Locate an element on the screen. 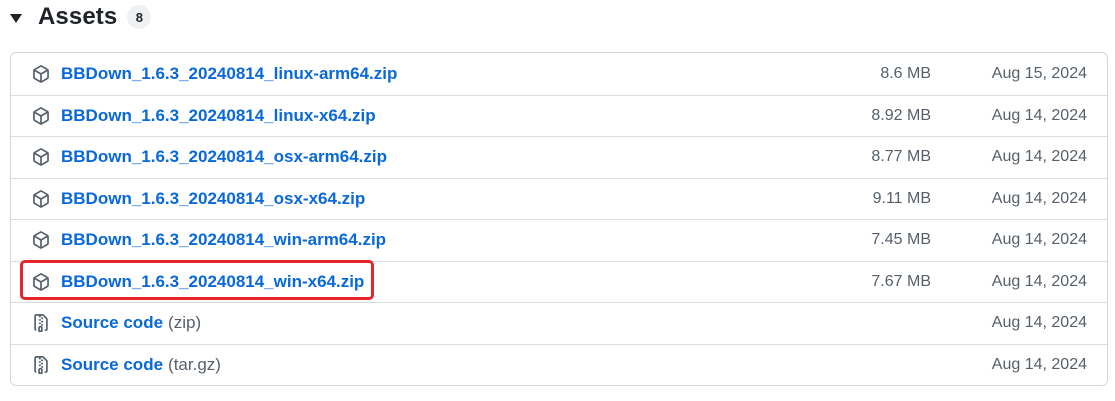 The height and width of the screenshot is (401, 1115). asset-row: Source code (zip) Aug 14, 2024 is located at coordinates (559, 323).